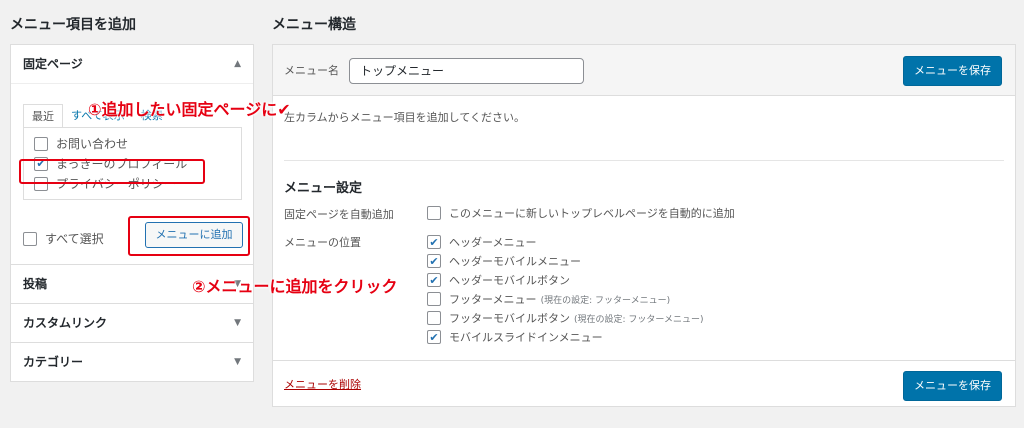  I want to click on location-header-mobile-button: ✔ ヘッダーモバイルボタン, so click(498, 280).